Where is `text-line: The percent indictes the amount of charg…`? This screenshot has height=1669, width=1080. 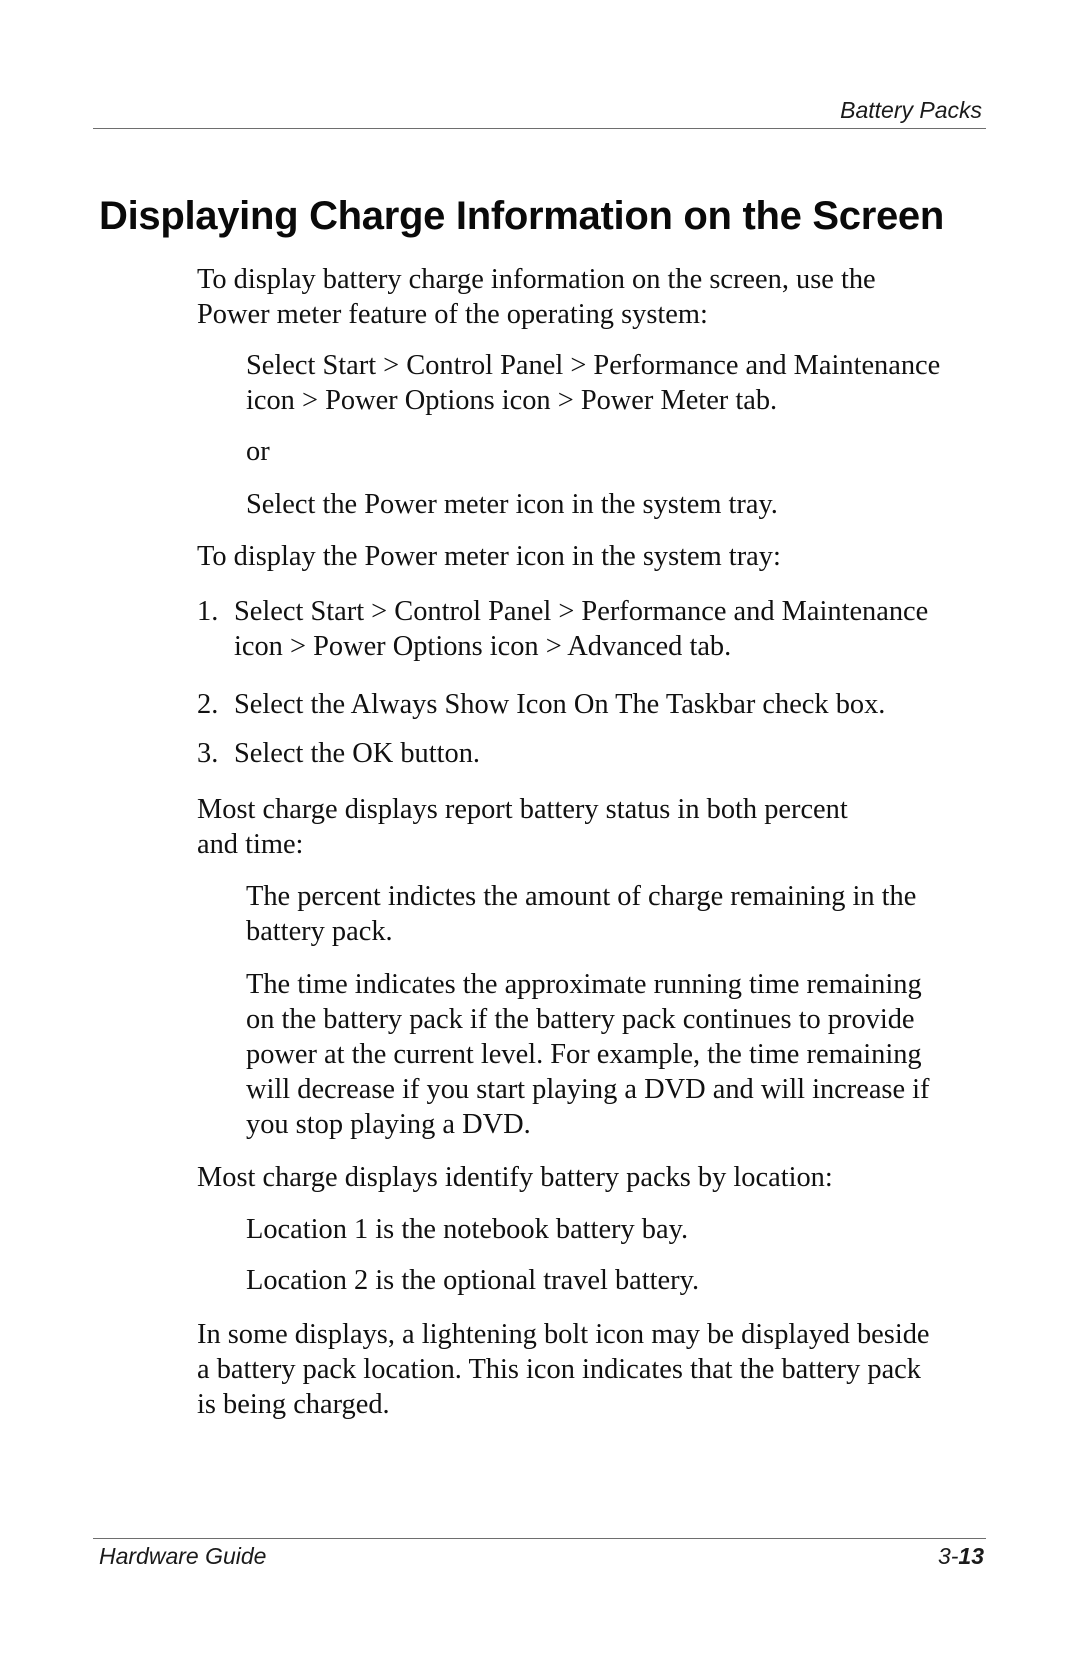
text-line: The percent indictes the amount of charg… is located at coordinates (581, 896).